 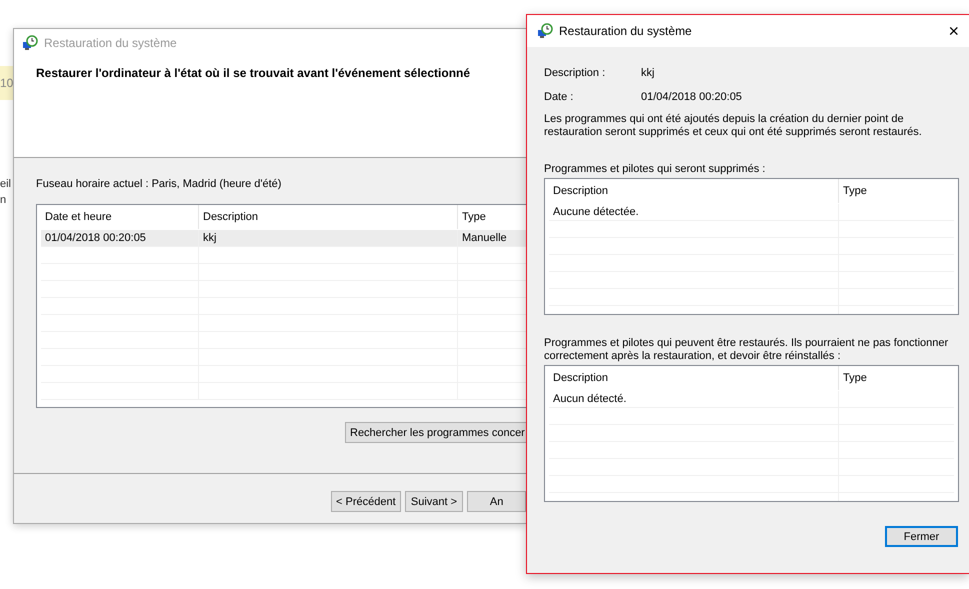 I want to click on background-text: eil, so click(x=6, y=184).